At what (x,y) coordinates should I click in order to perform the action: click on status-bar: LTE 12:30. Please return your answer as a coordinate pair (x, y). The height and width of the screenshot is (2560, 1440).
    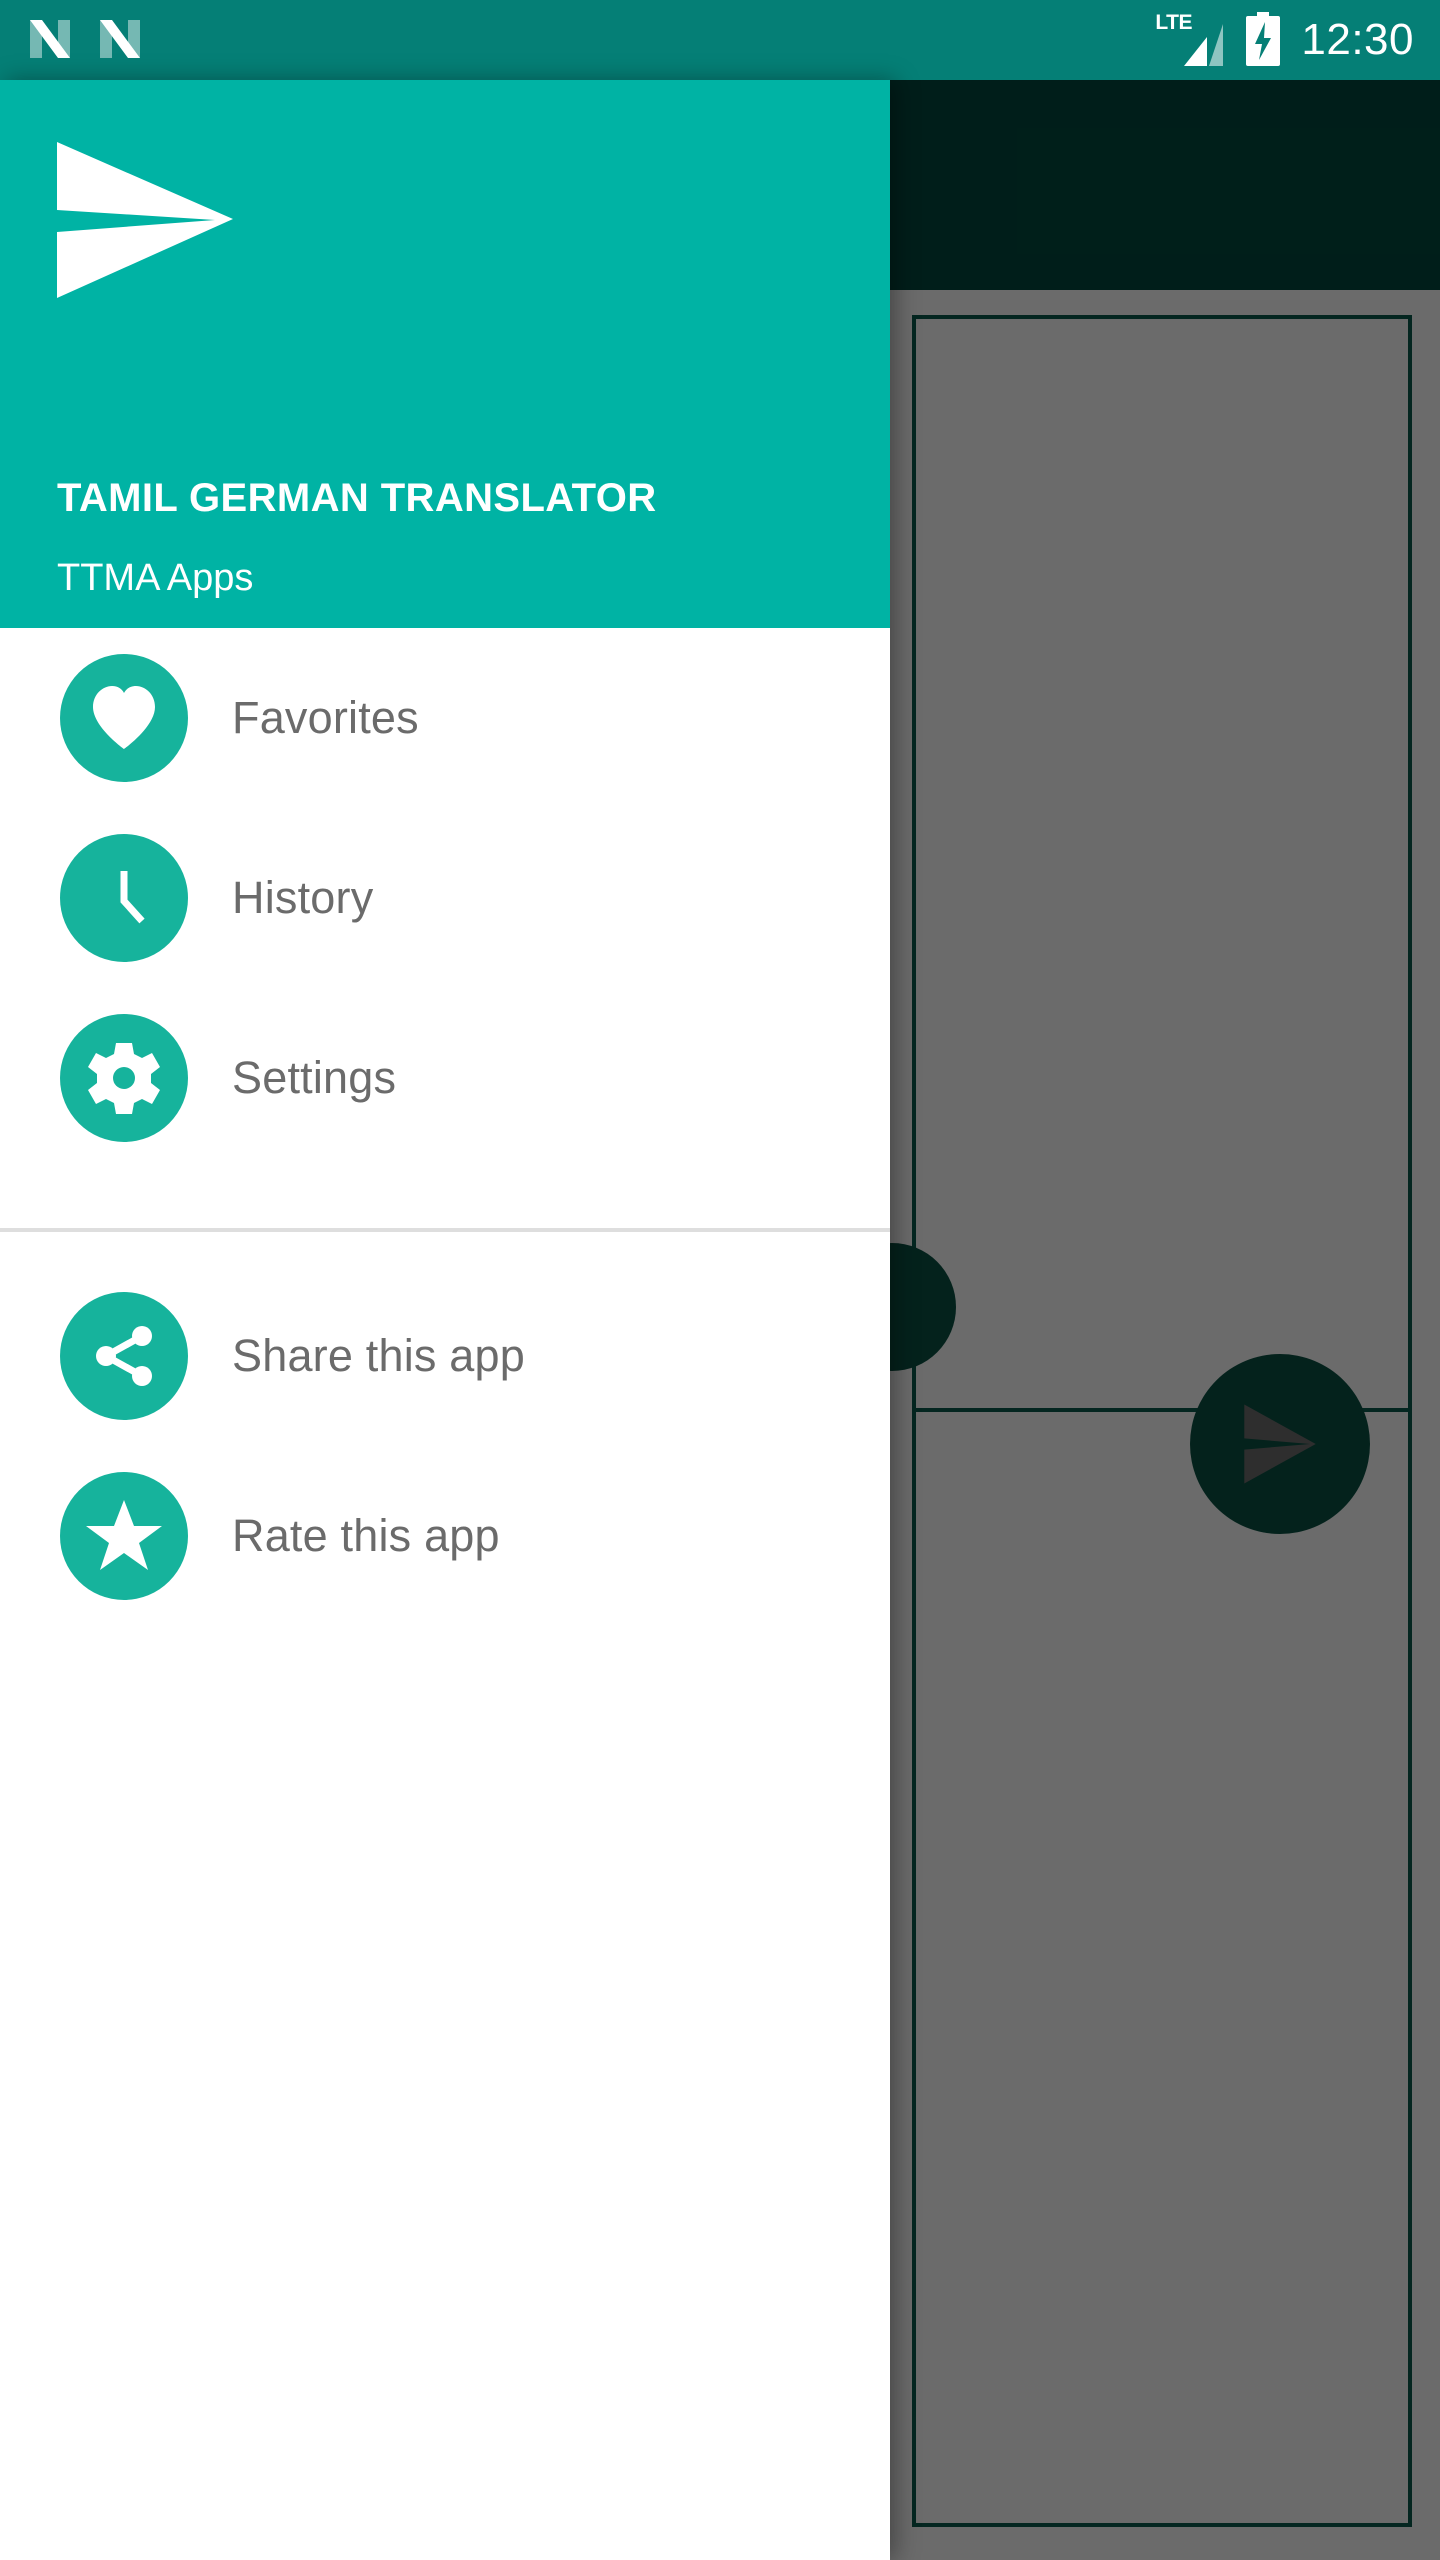
    Looking at the image, I should click on (720, 40).